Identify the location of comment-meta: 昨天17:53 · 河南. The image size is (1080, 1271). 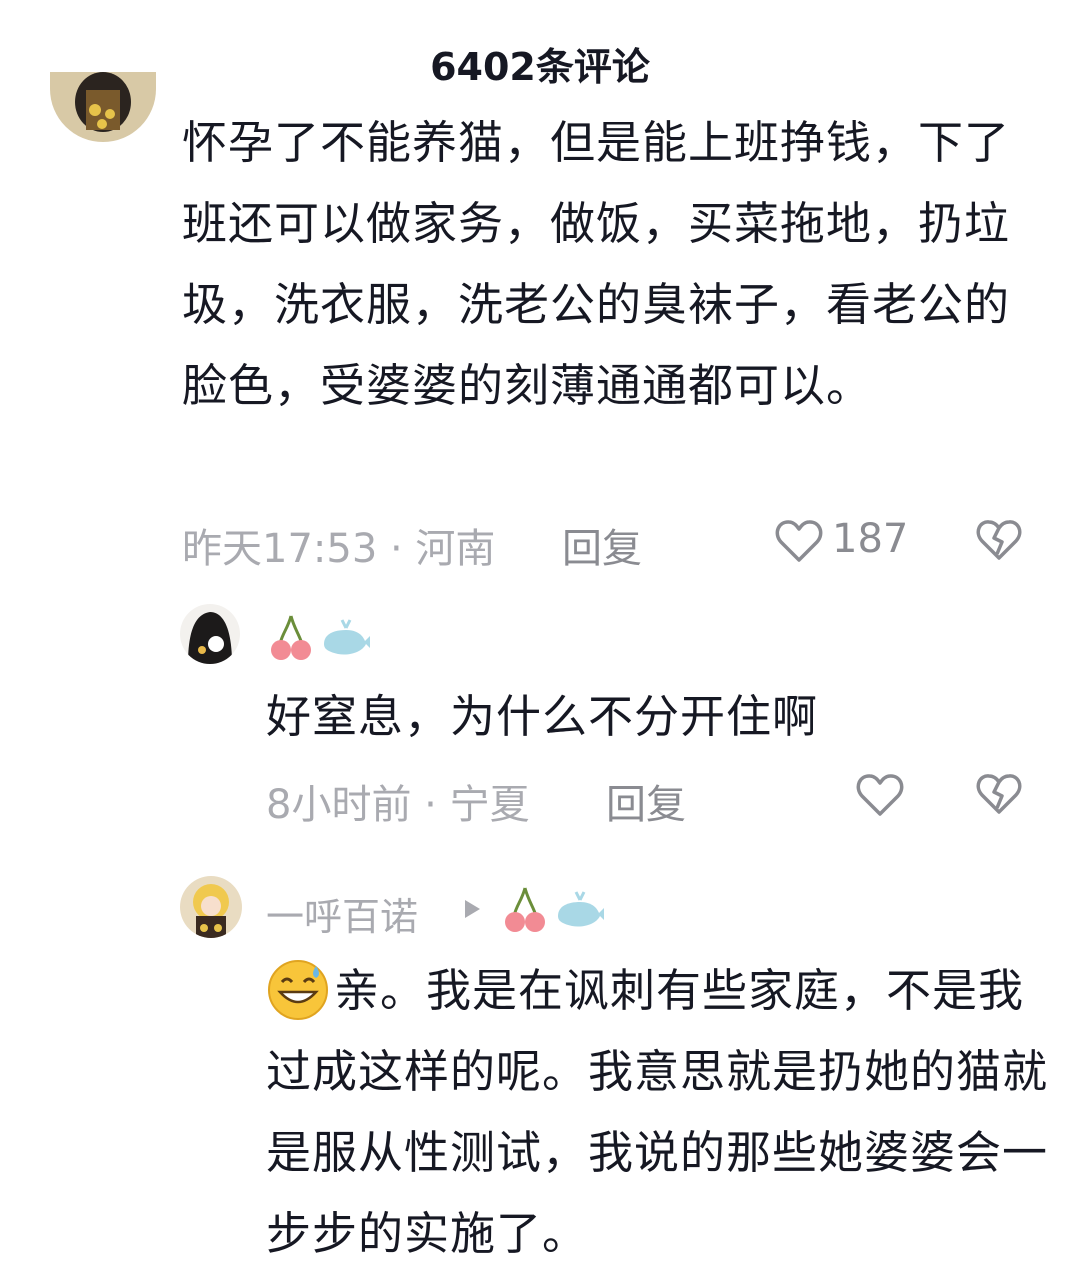
(339, 549).